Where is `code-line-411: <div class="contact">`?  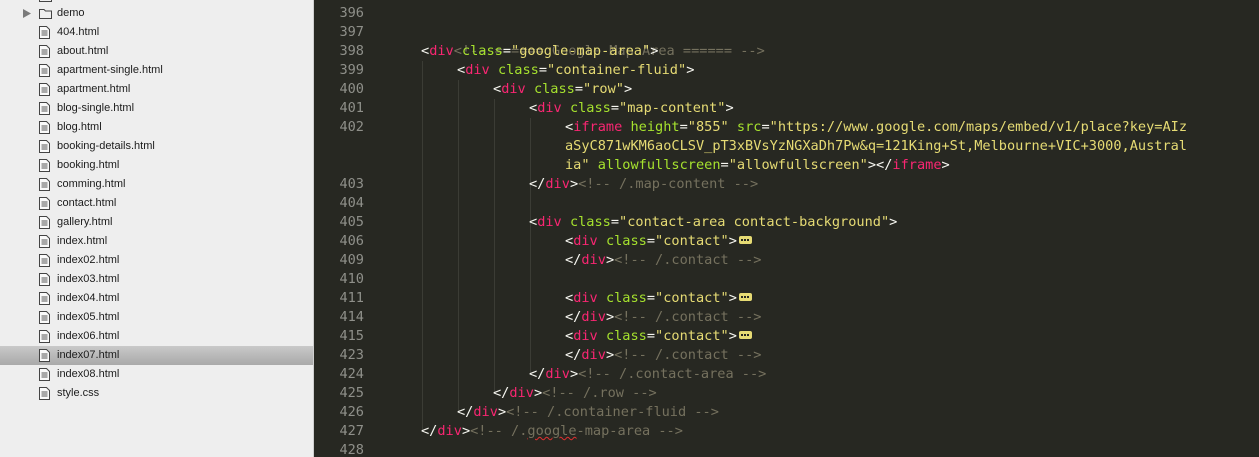 code-line-411: <div class="contact"> is located at coordinates (658, 298).